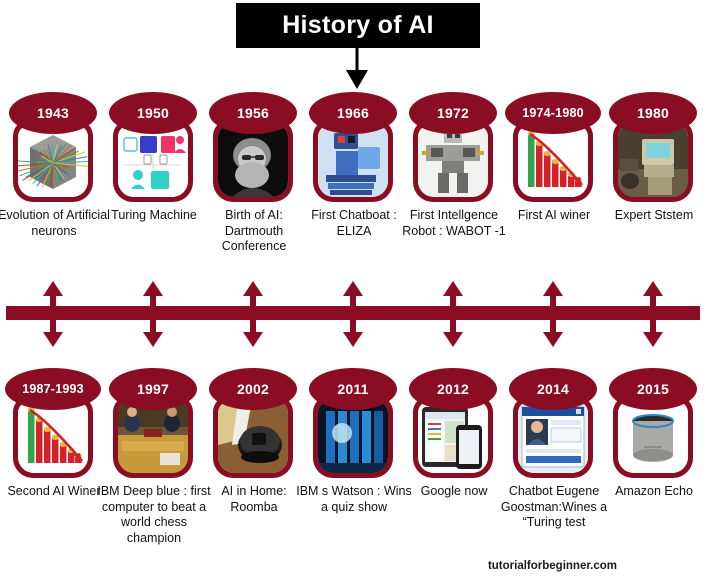  I want to click on google-now-devices-image, so click(453, 437).